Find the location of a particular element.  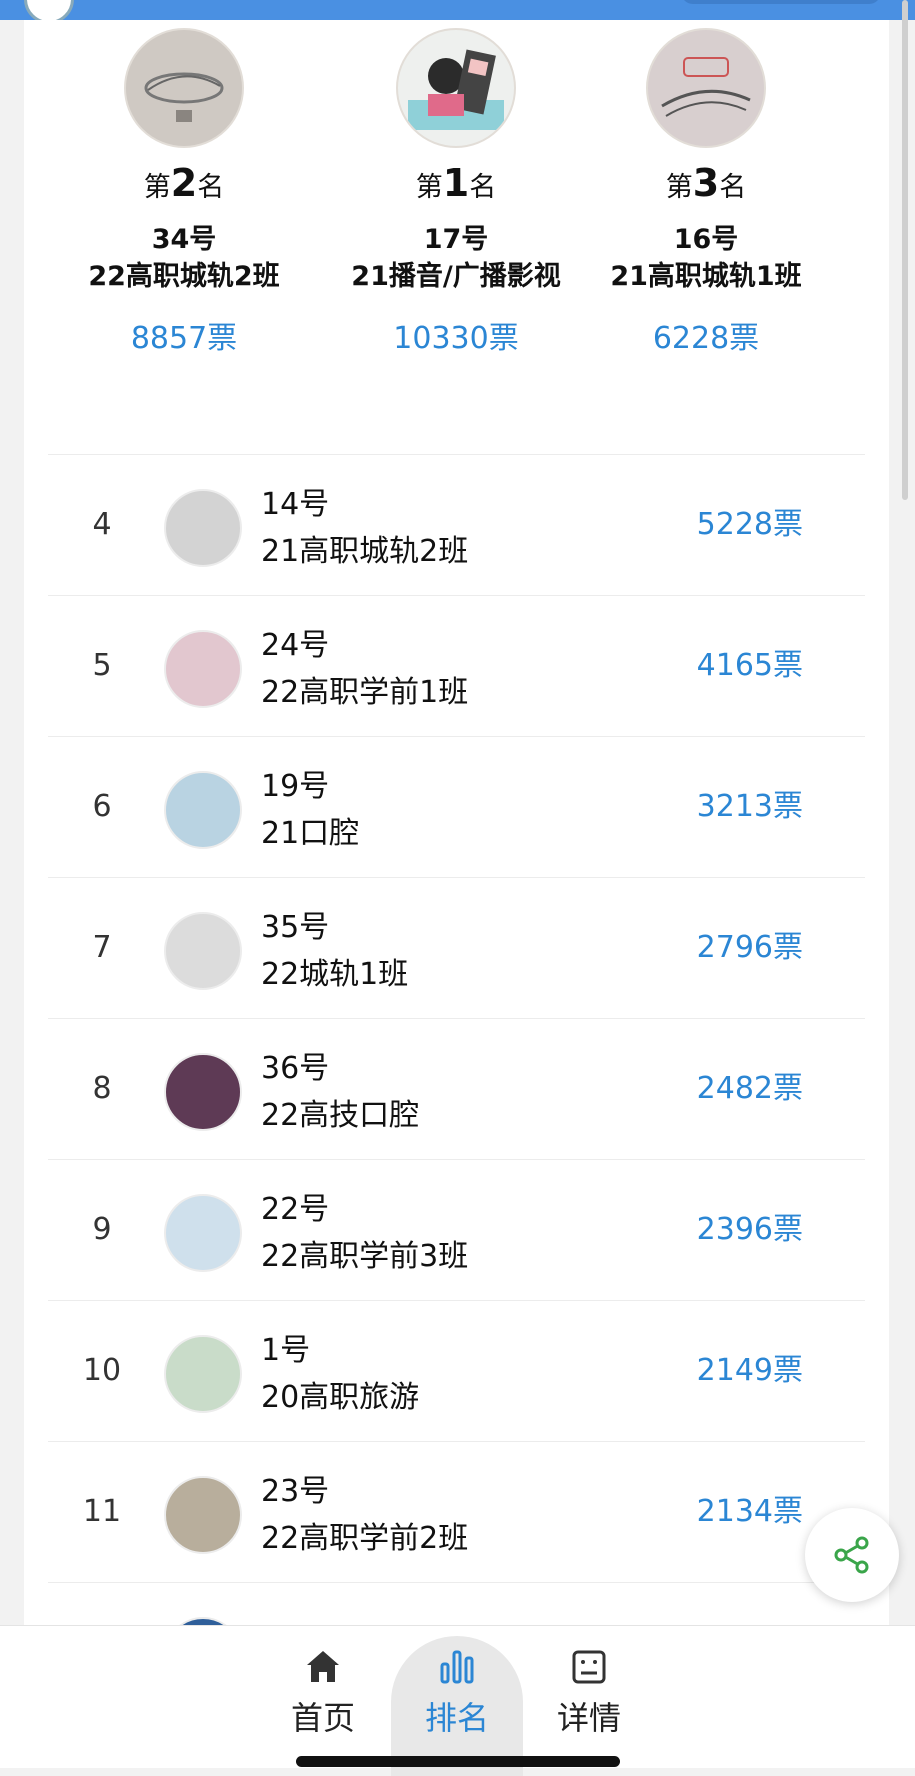

bottom-tab-bar: 首页 排名 详情 is located at coordinates (457, 1700).